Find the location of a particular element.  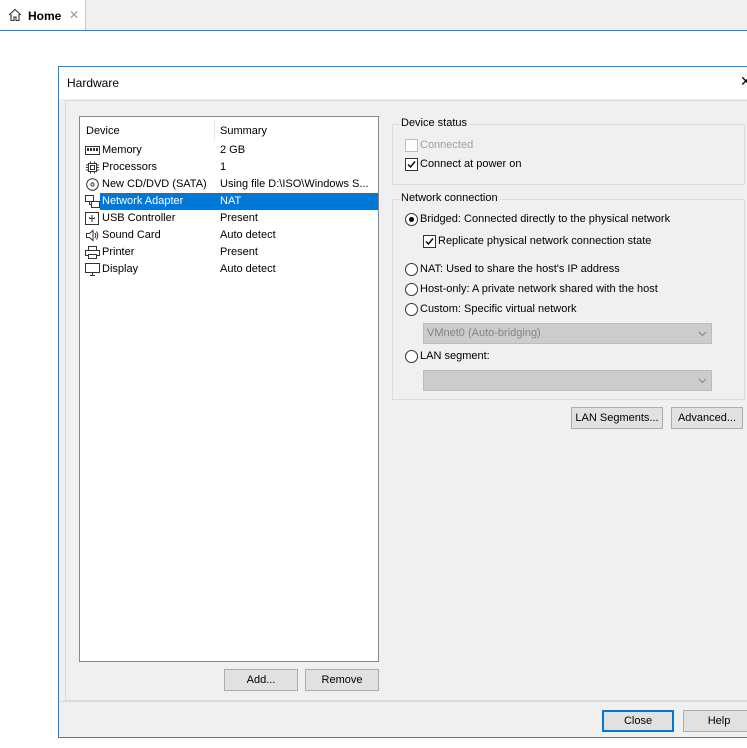

connect-at-power-on-checkbox is located at coordinates (411, 164).